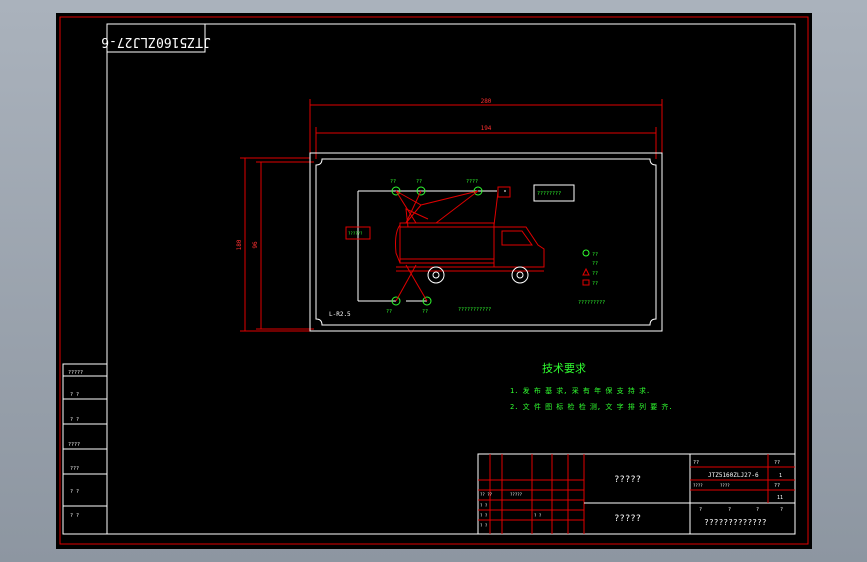 The width and height of the screenshot is (867, 562). I want to click on tb-small-6: ?, so click(729, 510).